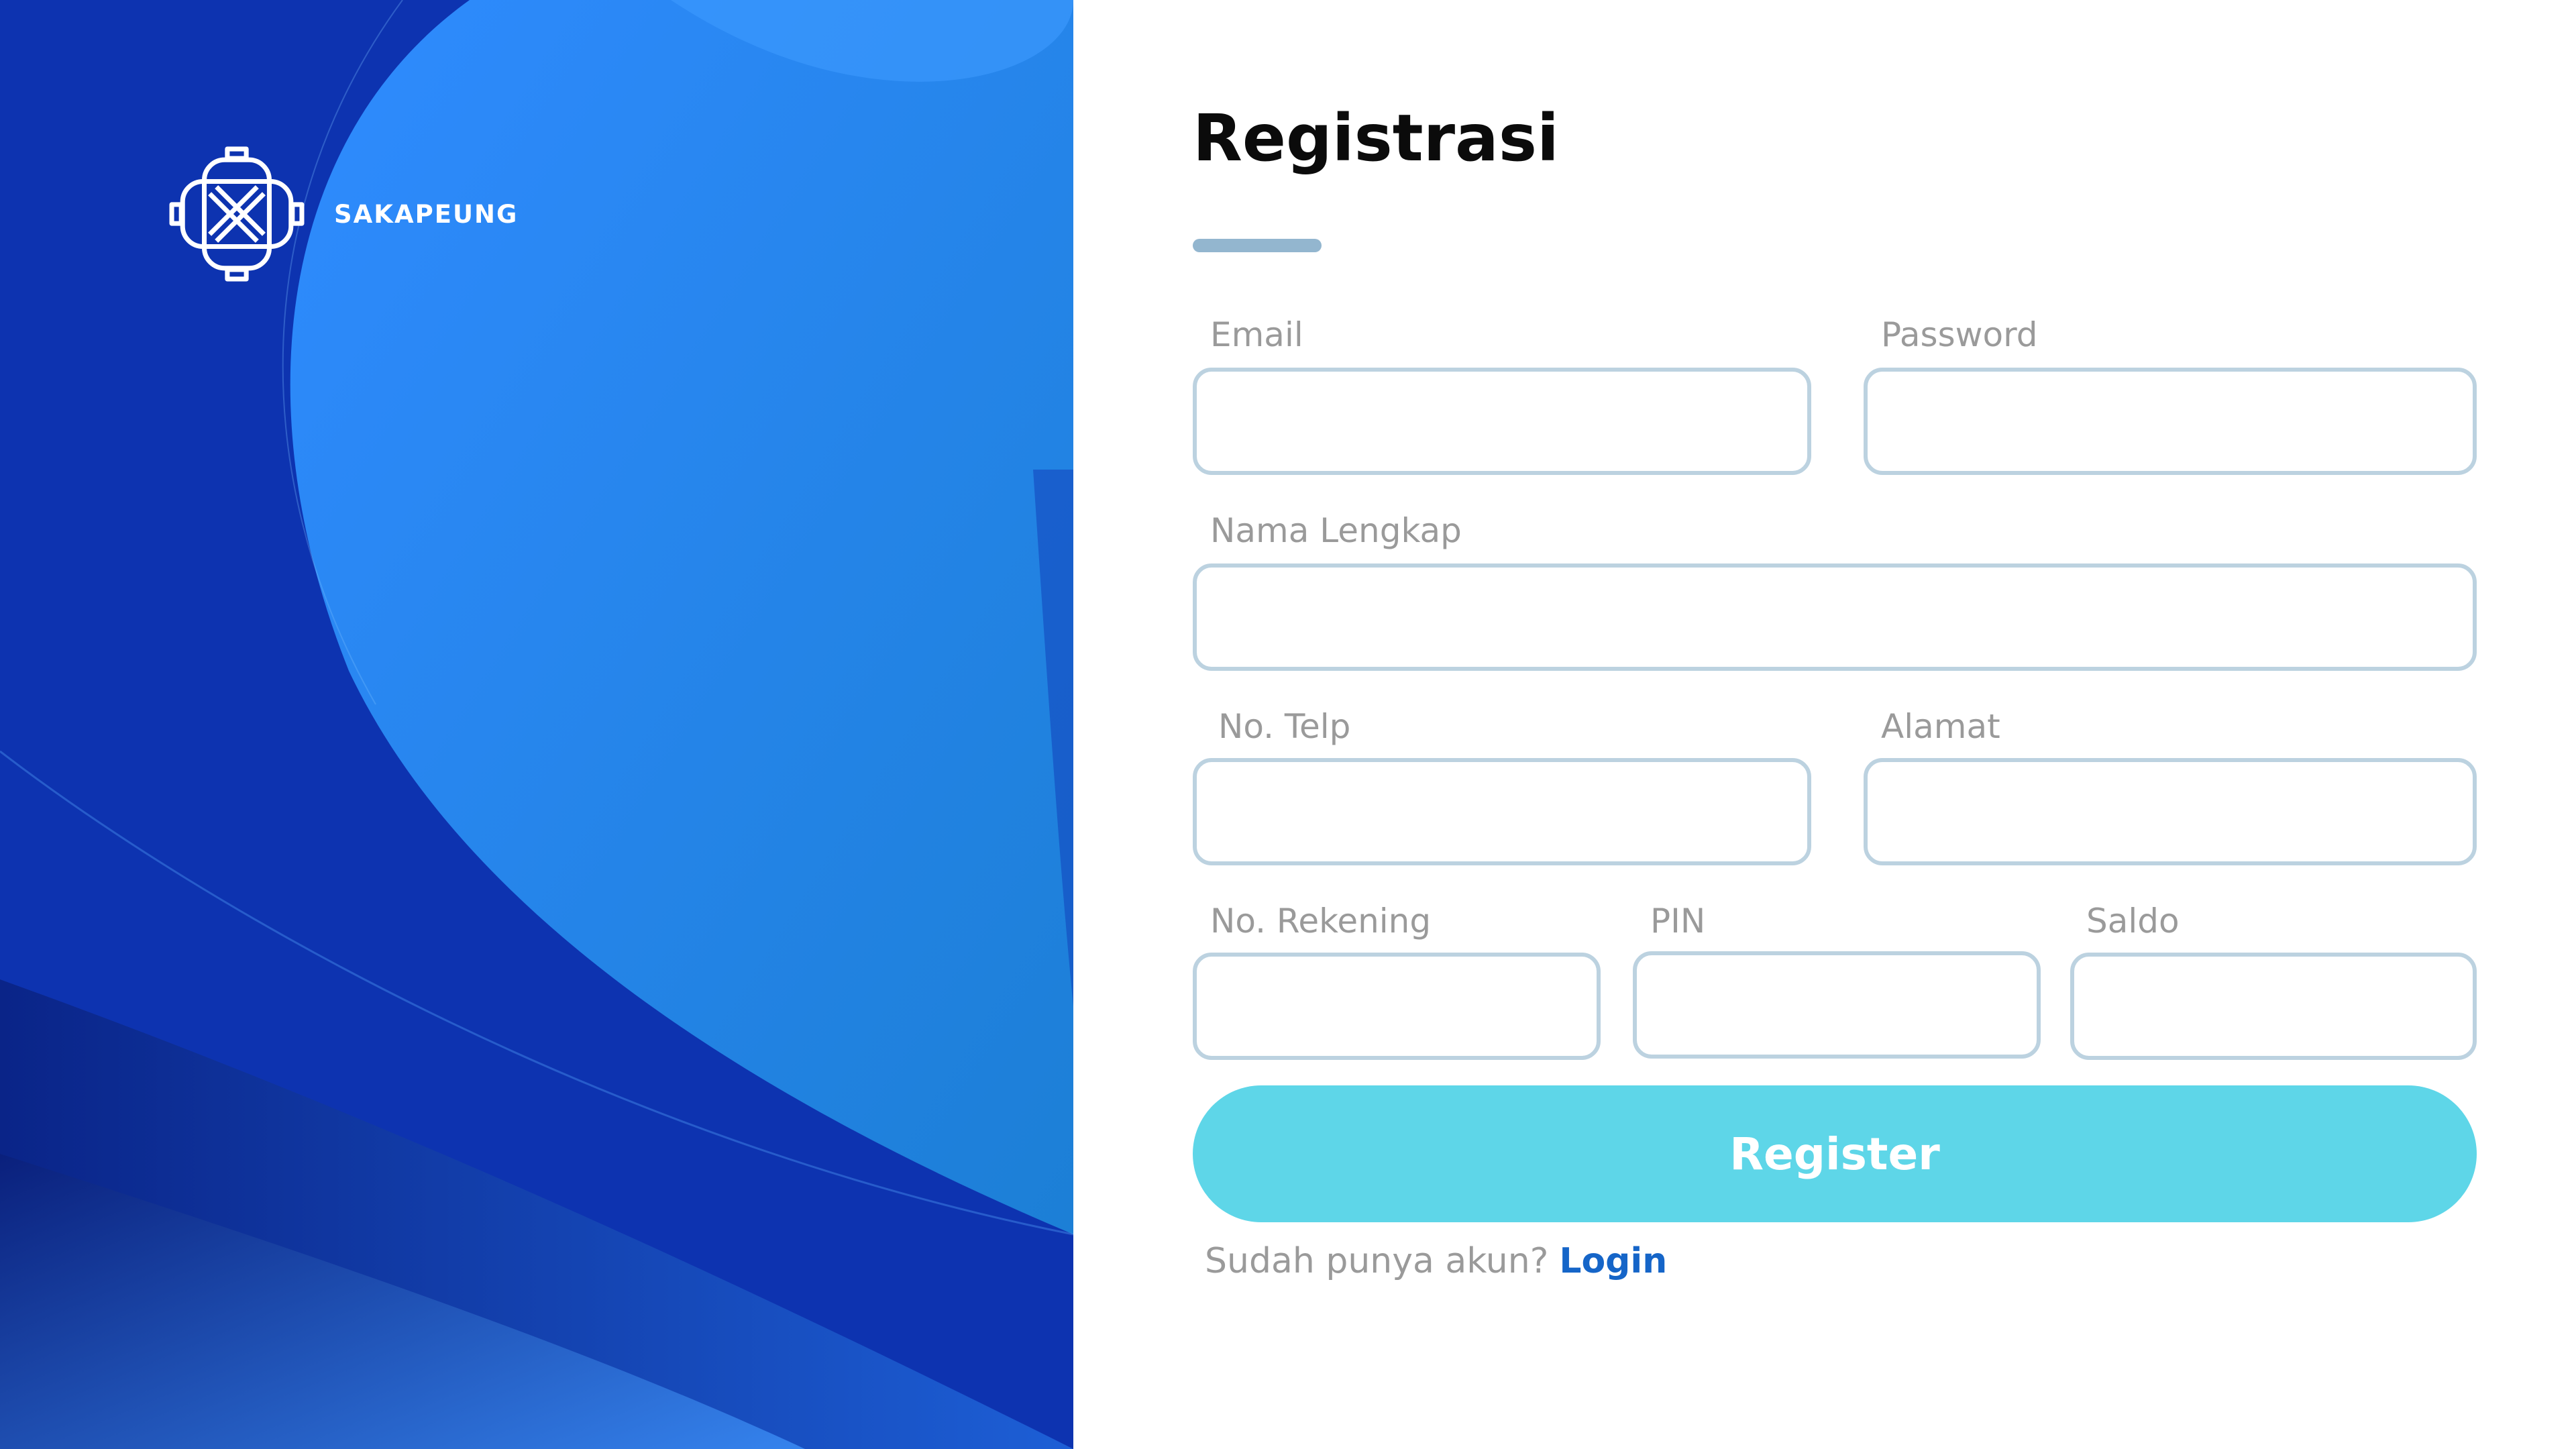 Image resolution: width=2576 pixels, height=1449 pixels. Describe the element at coordinates (1837, 1005) in the screenshot. I see `pin-field` at that location.